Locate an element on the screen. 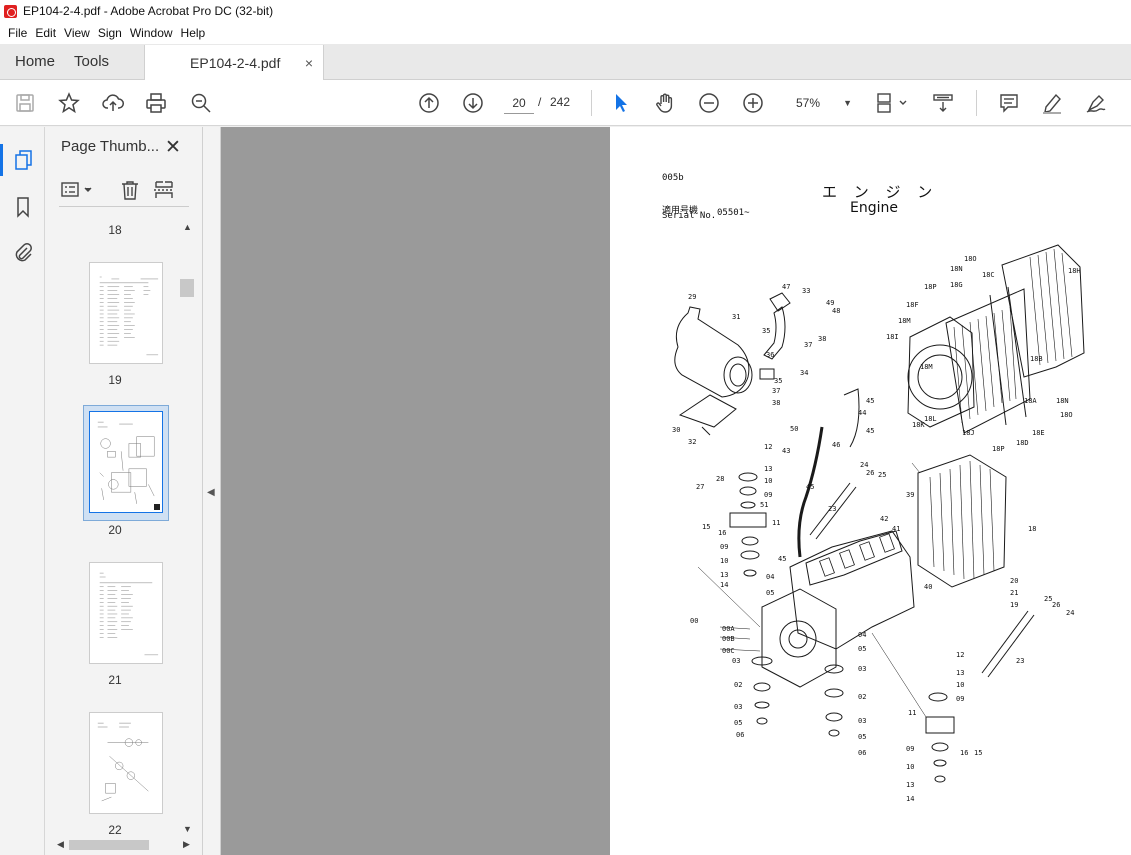 The height and width of the screenshot is (855, 1131). part-label: 38 is located at coordinates (776, 403).